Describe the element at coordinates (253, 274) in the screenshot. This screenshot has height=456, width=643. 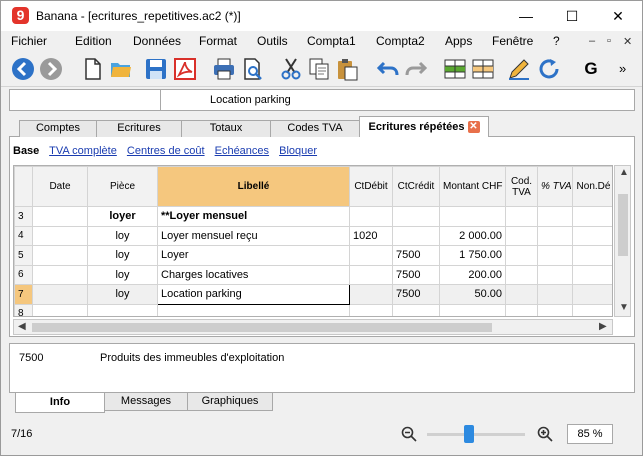
I see `cell-libelle: Charges locatives` at that location.